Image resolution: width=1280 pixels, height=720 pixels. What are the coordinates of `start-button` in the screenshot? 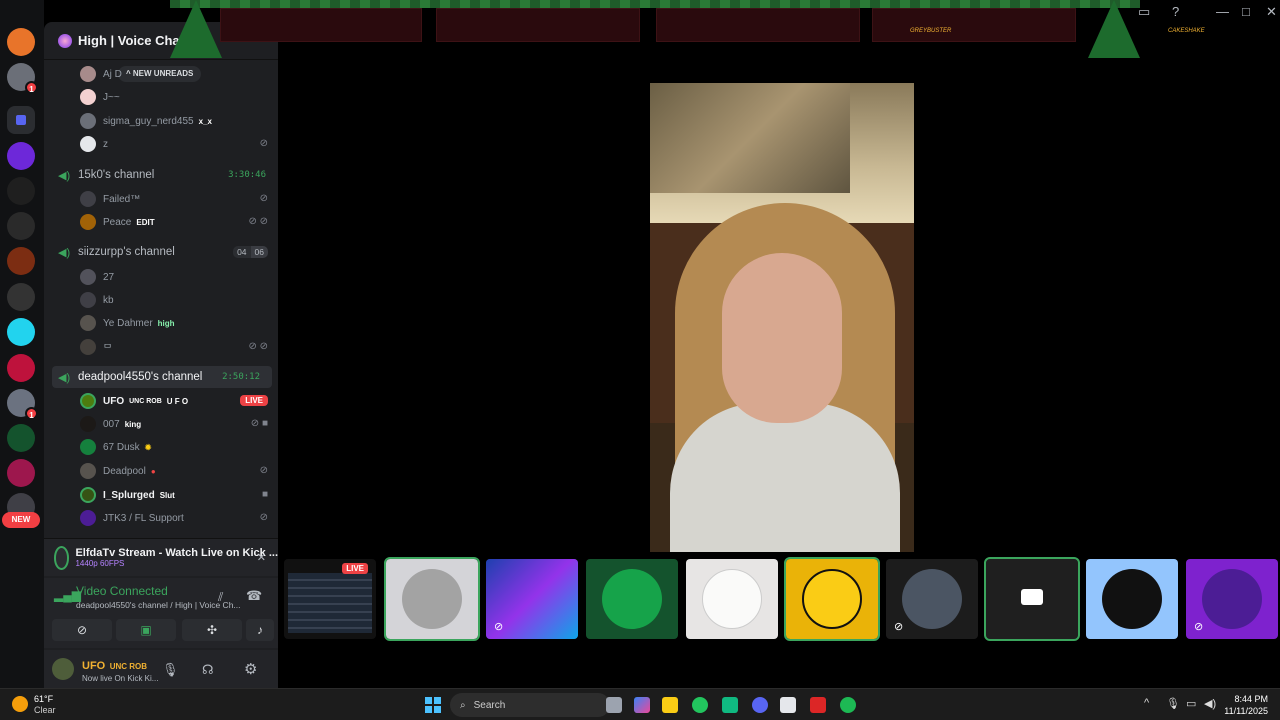 It's located at (433, 705).